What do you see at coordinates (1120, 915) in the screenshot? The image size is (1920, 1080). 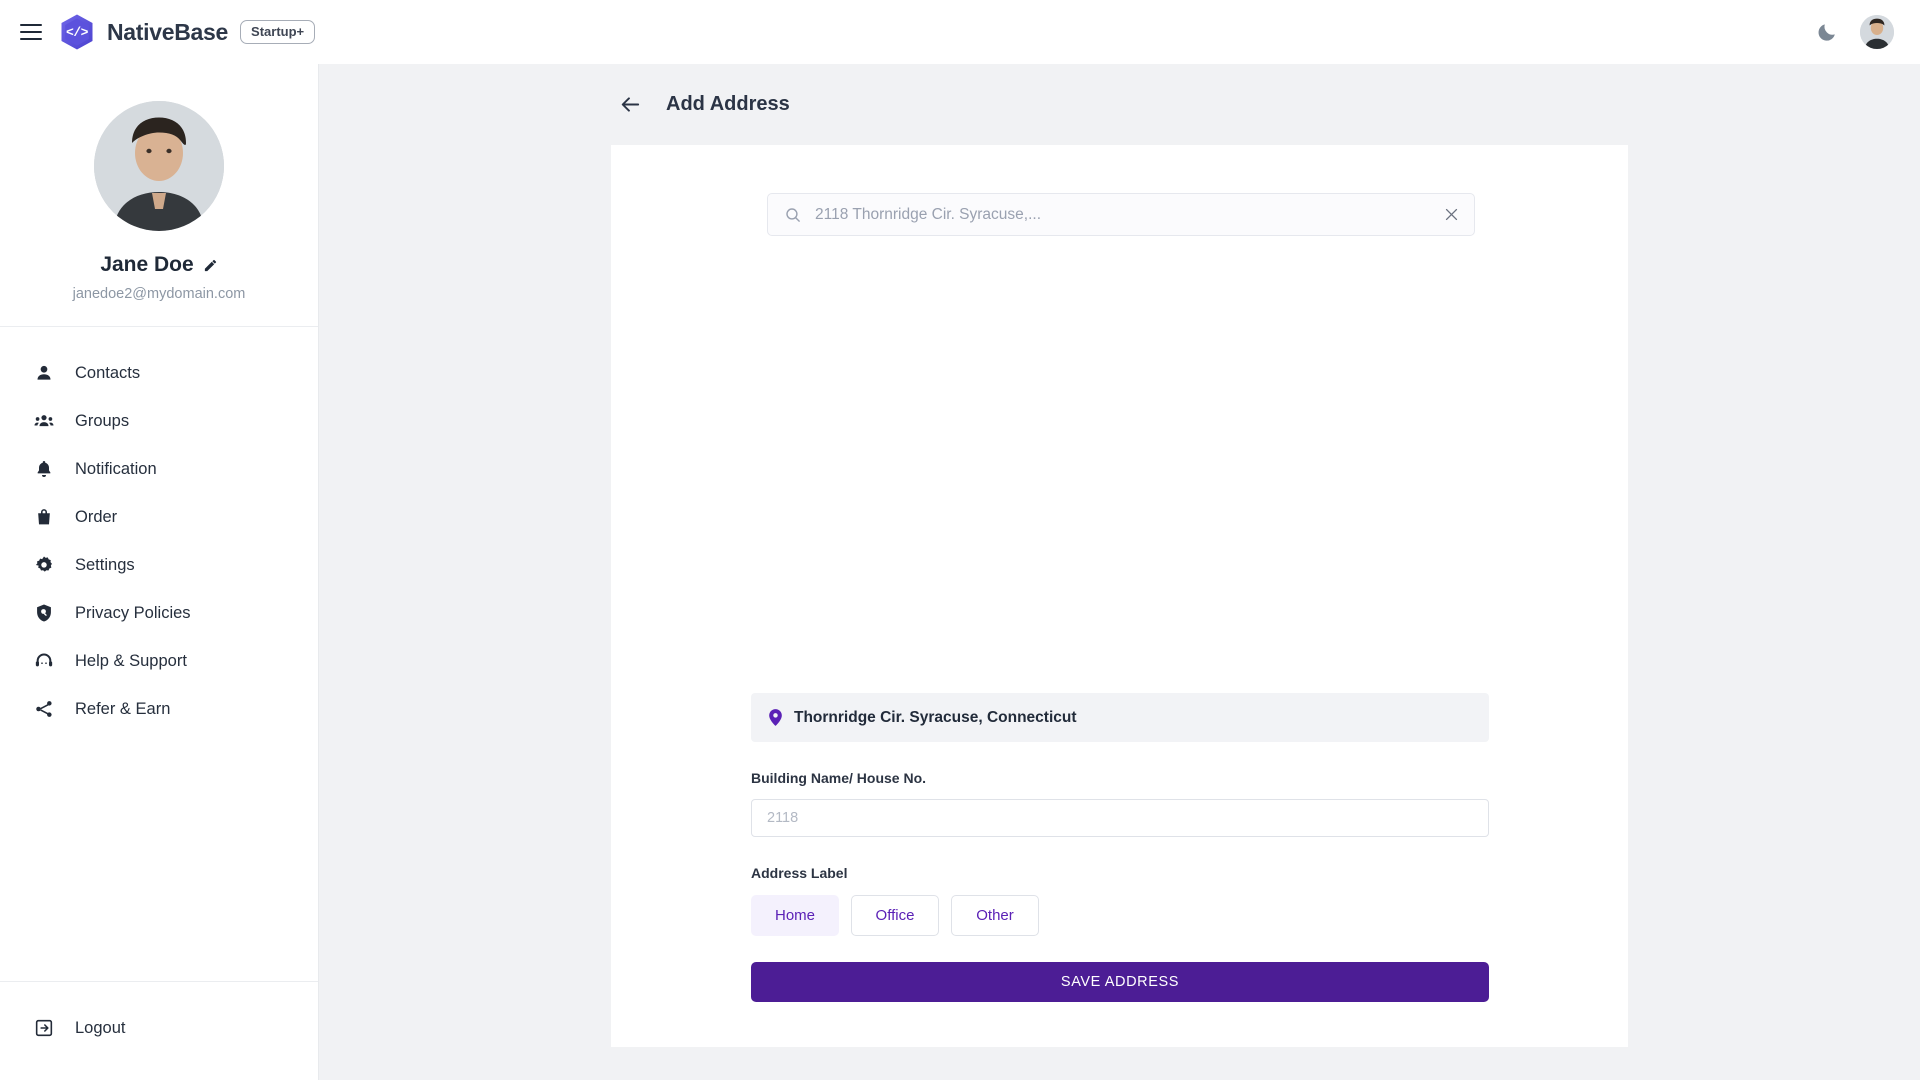 I see `address-label-options: Home Office Other` at bounding box center [1120, 915].